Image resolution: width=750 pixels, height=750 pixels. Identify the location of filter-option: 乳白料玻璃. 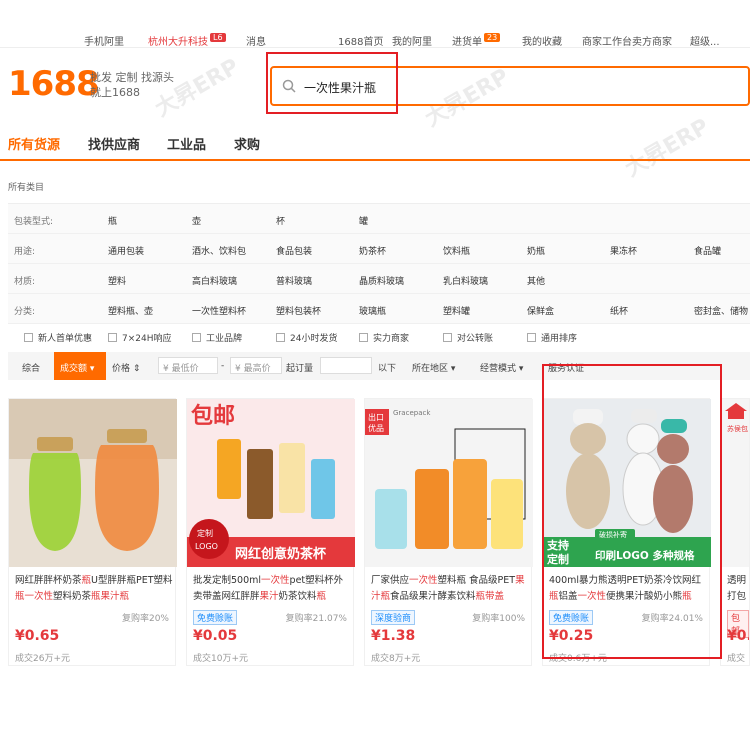
(465, 280).